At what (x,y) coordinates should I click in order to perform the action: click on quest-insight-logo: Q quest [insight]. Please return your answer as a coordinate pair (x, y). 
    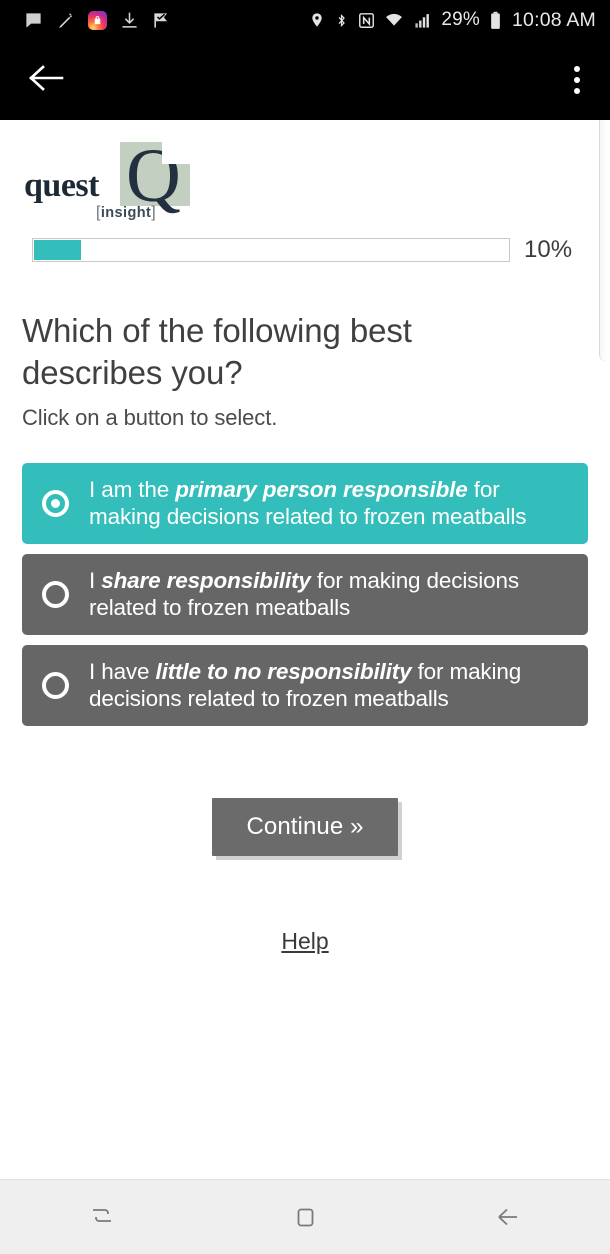
    Looking at the image, I should click on (107, 181).